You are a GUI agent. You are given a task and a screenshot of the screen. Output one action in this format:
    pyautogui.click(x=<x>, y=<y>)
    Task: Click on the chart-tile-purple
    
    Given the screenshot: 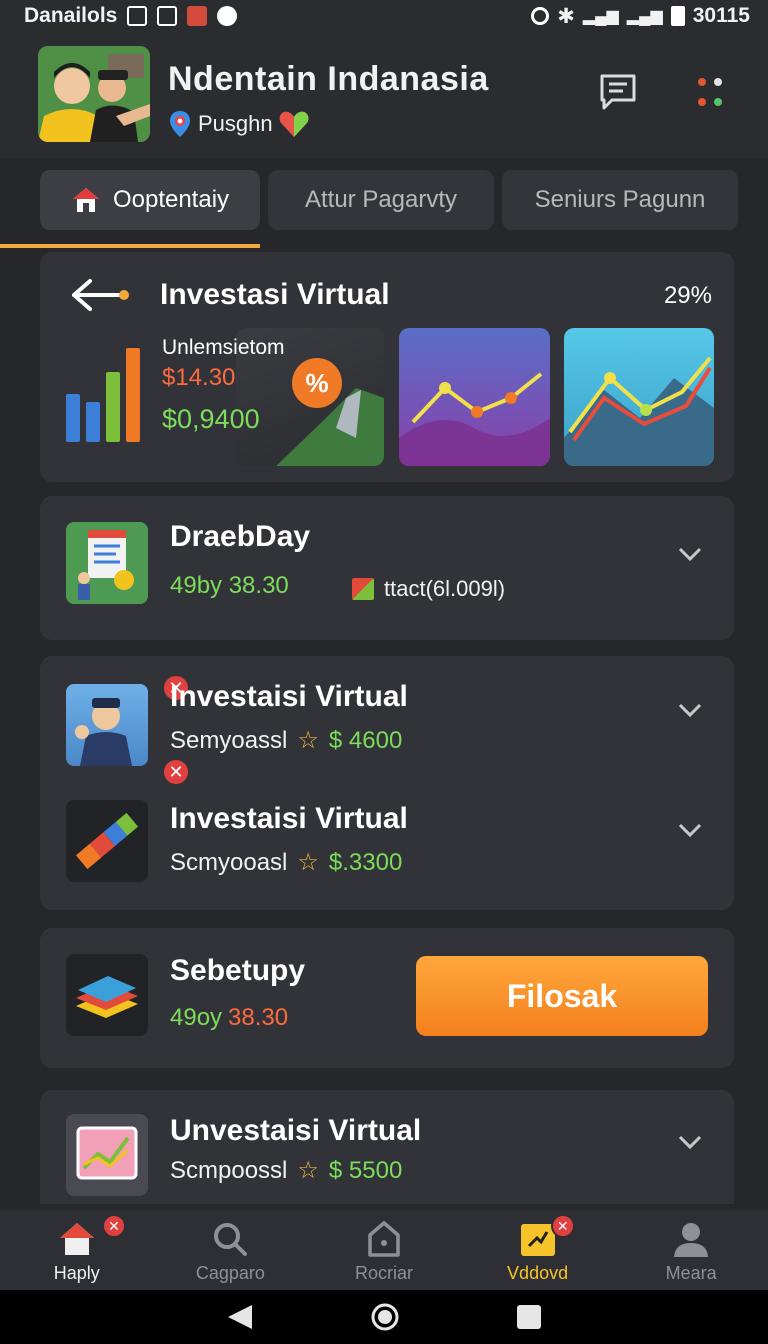 What is the action you would take?
    pyautogui.click(x=474, y=397)
    